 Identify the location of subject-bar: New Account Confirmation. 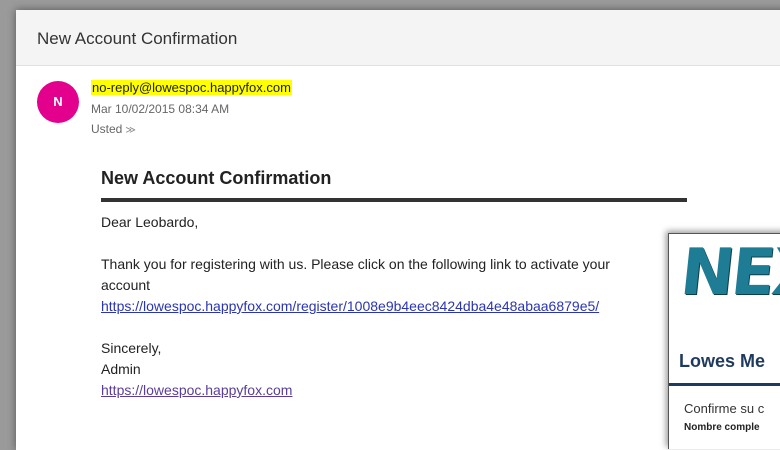
(398, 38).